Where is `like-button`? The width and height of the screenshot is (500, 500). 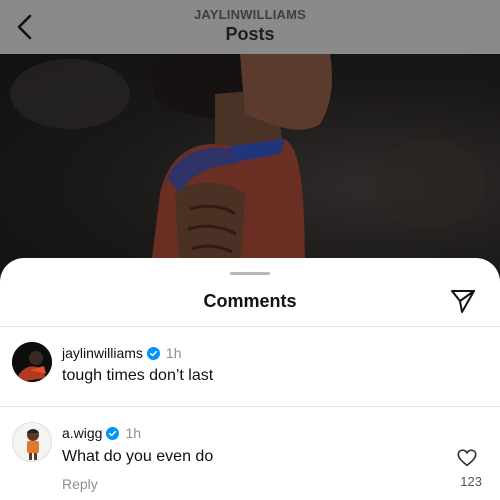
like-button is located at coordinates (467, 458).